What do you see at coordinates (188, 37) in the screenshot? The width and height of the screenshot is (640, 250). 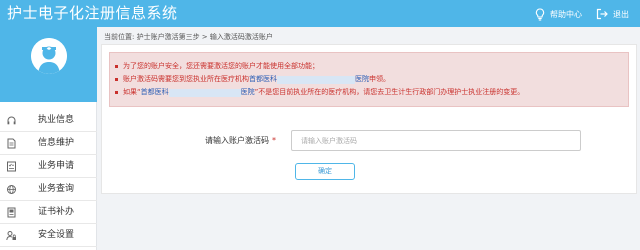 I see `breadcrumb: 当前位置: 护士账户激活第三步 > 输入激活码激活账户` at bounding box center [188, 37].